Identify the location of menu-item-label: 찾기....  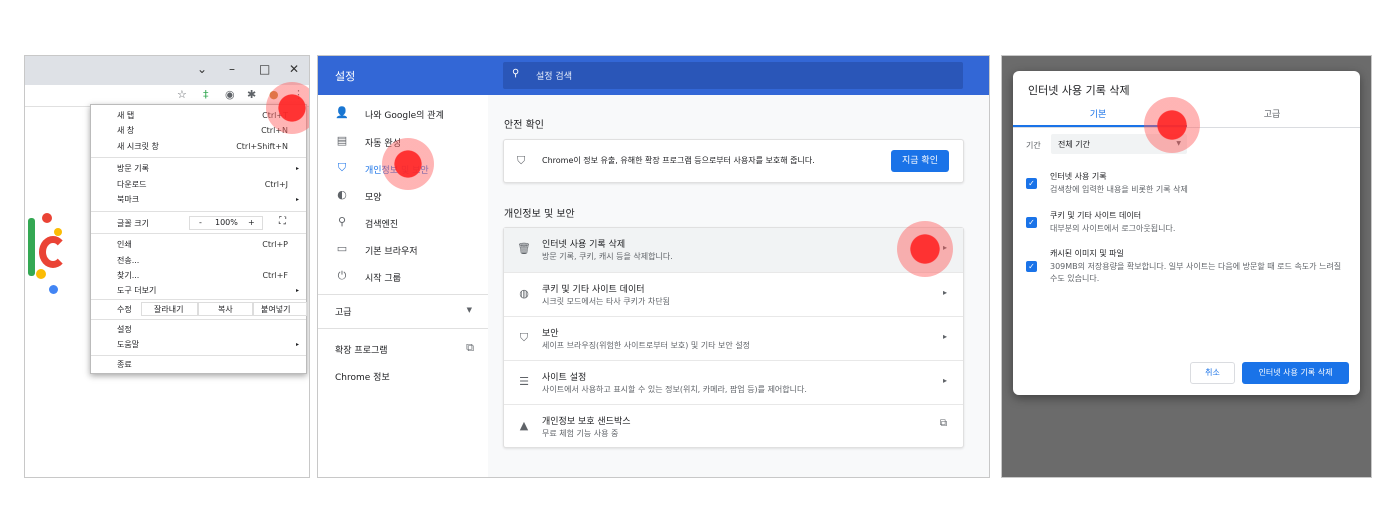
(128, 275).